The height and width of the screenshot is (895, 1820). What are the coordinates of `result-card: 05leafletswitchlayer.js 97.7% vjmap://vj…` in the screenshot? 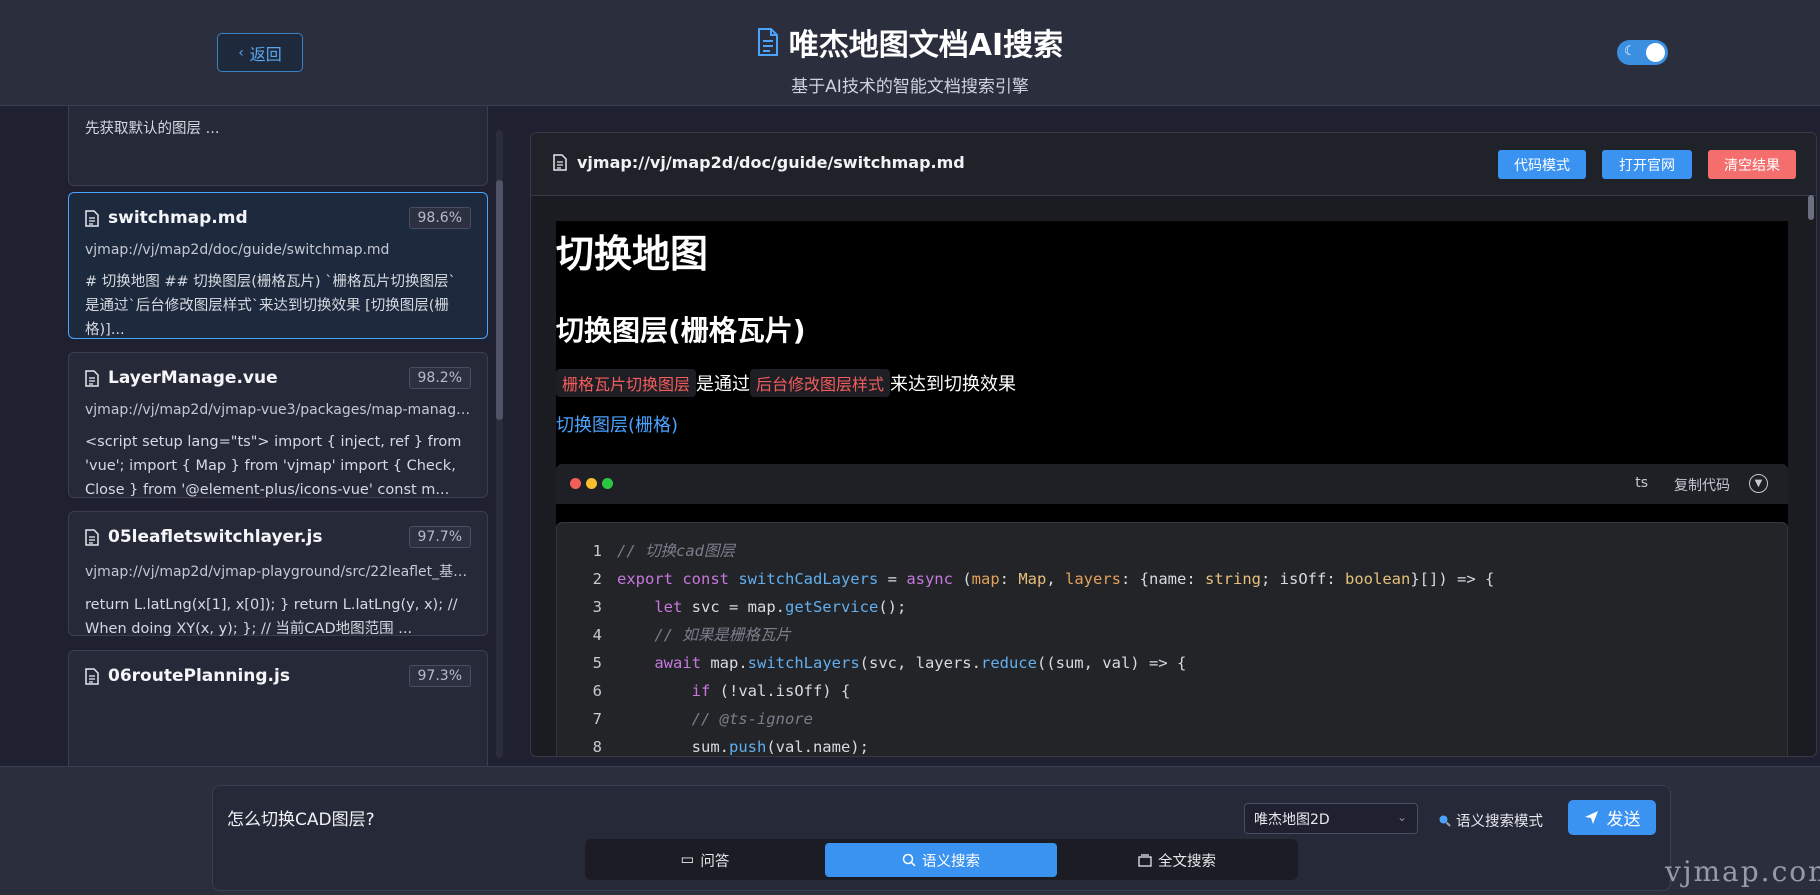 It's located at (278, 574).